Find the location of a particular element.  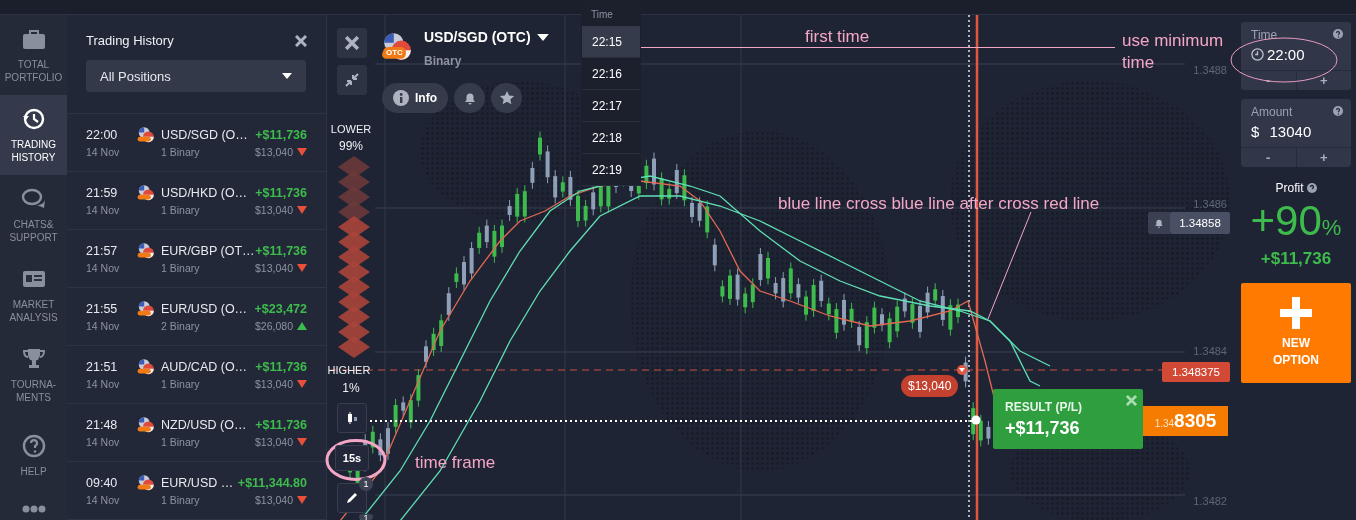

profit-value: +$11,736 is located at coordinates (1296, 259).